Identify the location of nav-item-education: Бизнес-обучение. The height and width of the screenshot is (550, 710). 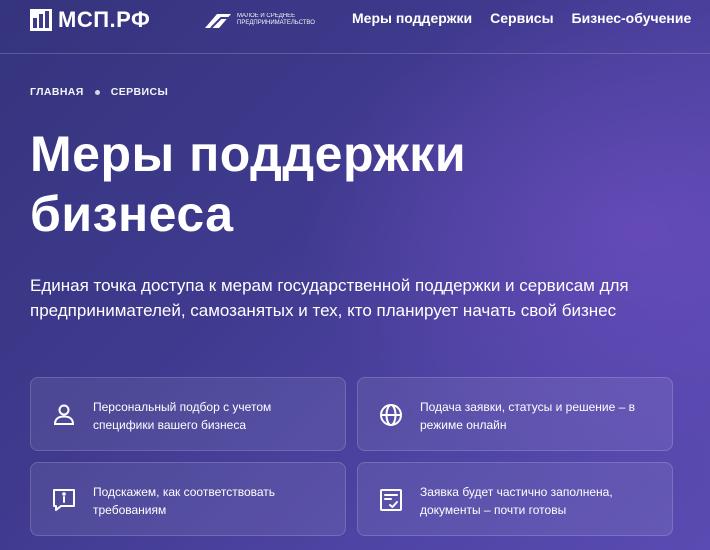
(632, 18).